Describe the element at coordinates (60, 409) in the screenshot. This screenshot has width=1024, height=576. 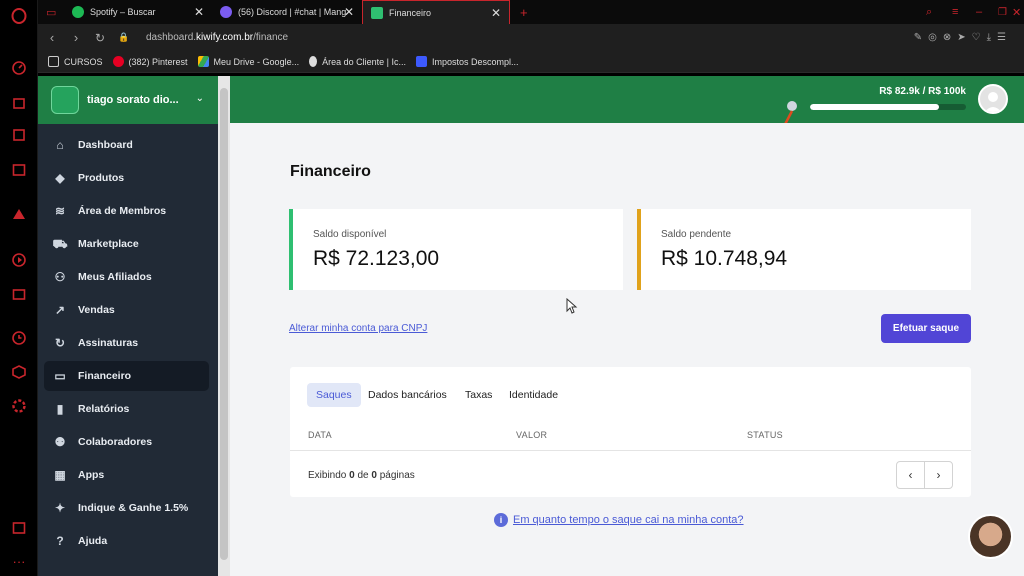
I see `bar-chart-icon: ▮` at that location.